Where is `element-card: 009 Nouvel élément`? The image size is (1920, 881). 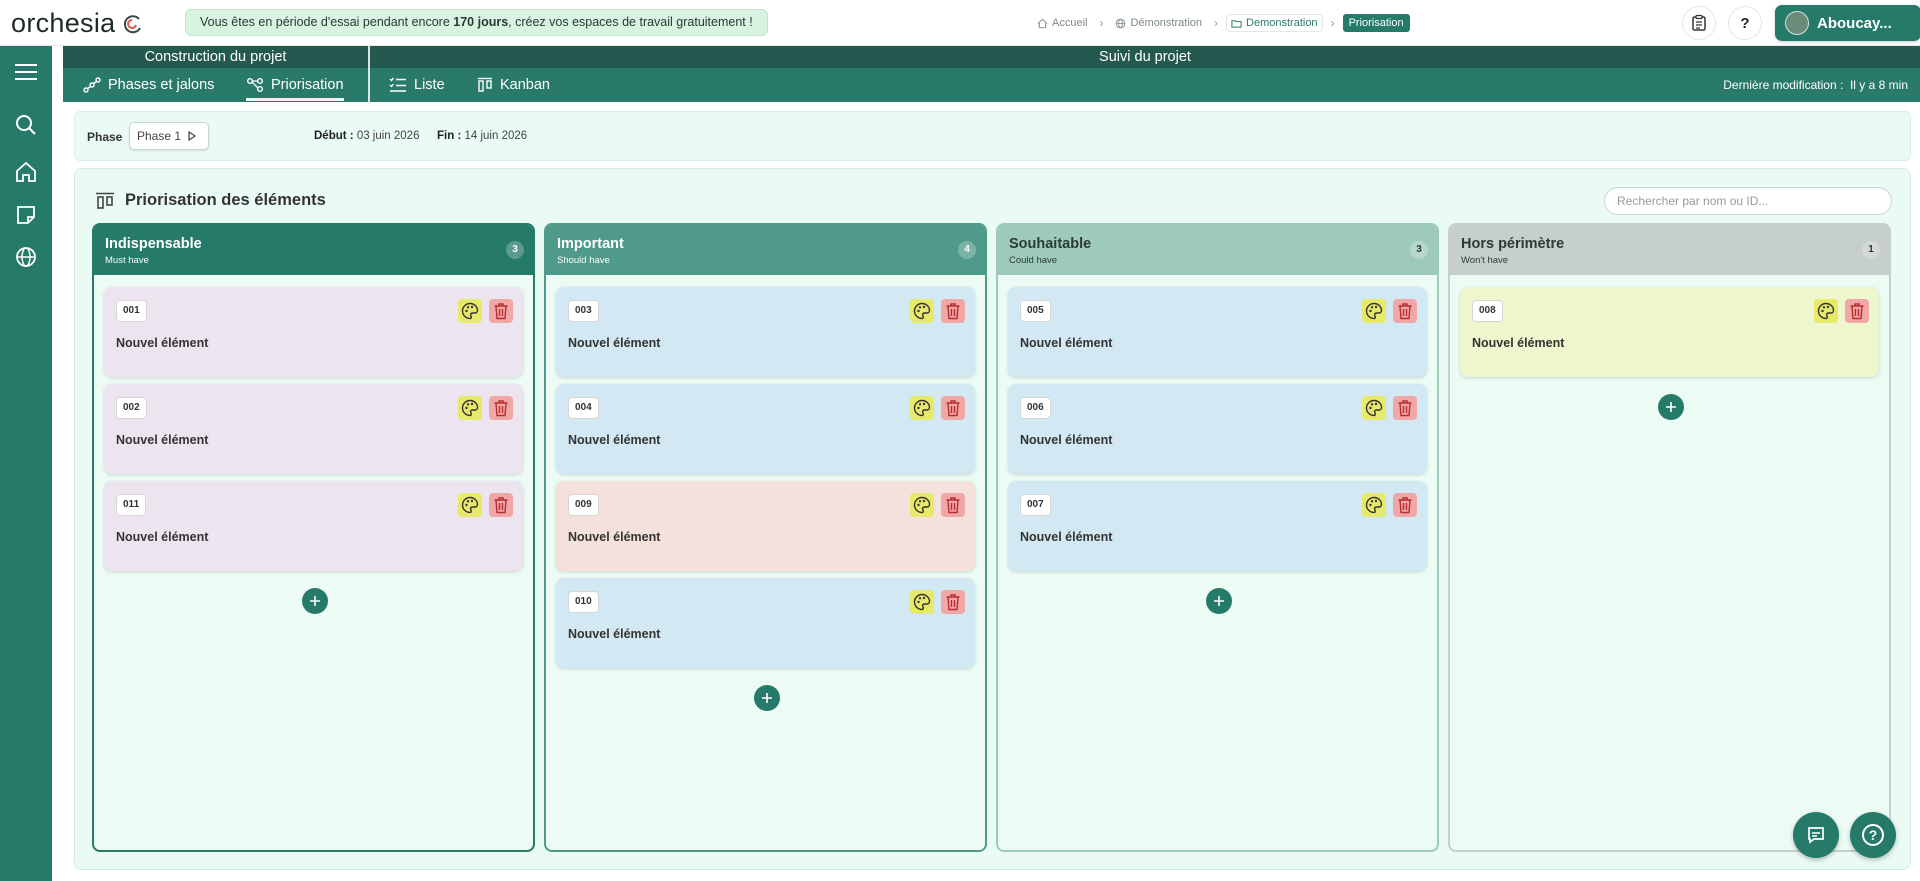
element-card: 009 Nouvel élément is located at coordinates (765, 526).